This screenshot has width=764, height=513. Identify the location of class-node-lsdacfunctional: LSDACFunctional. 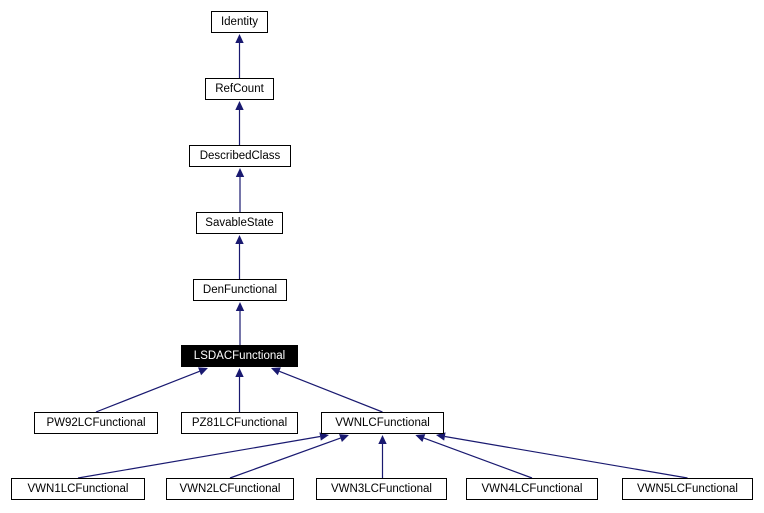
(239, 356).